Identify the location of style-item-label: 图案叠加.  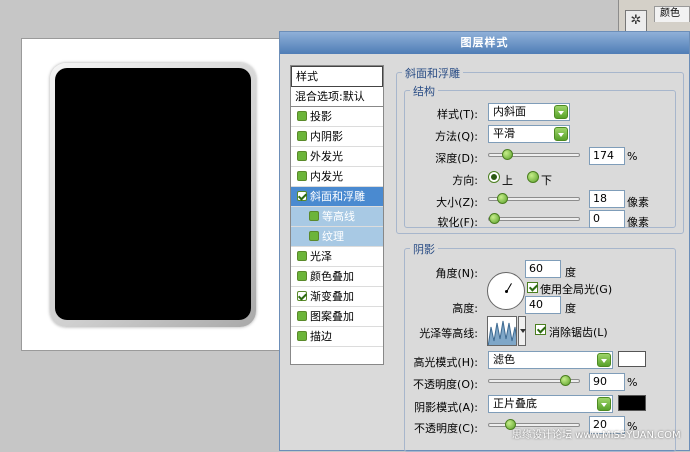
(332, 316).